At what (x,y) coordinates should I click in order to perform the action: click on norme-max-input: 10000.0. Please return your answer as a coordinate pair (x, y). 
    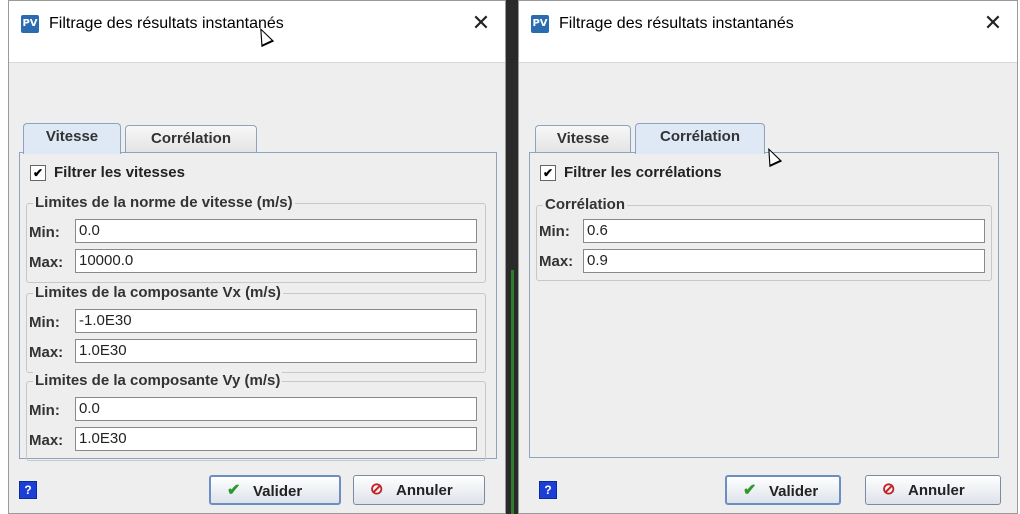
    Looking at the image, I should click on (276, 261).